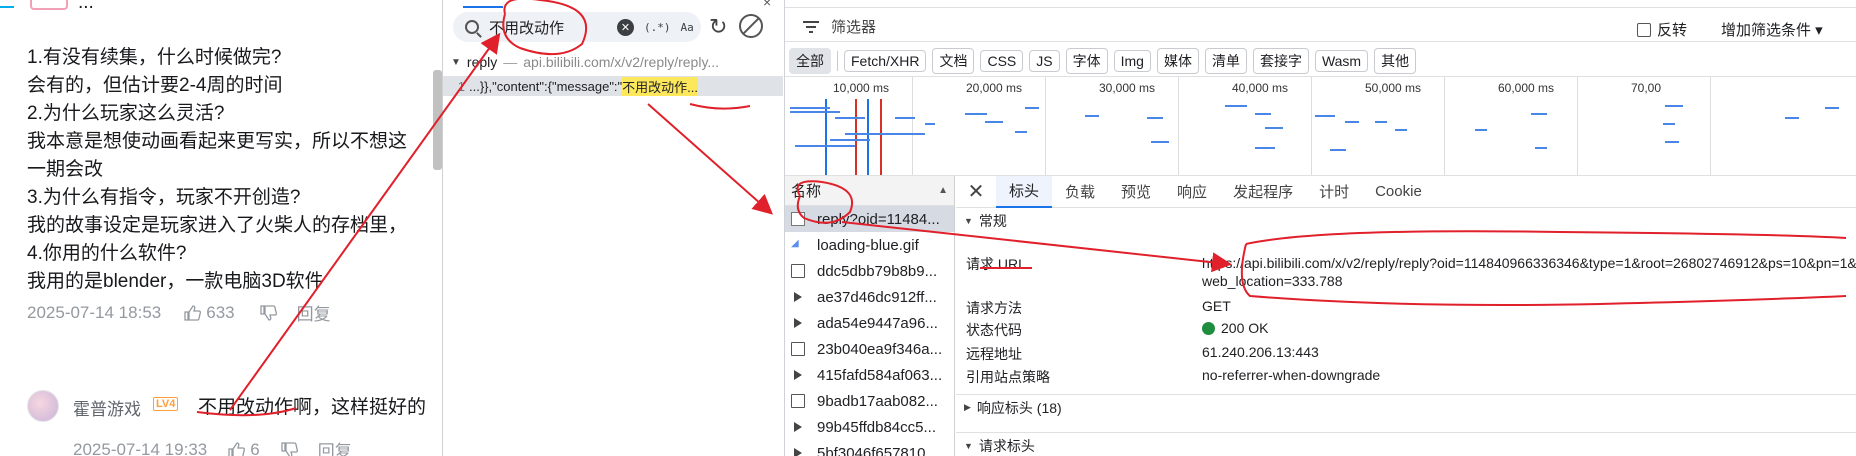 The image size is (1856, 456). Describe the element at coordinates (1334, 192) in the screenshot. I see `tab-timing: 计时` at that location.